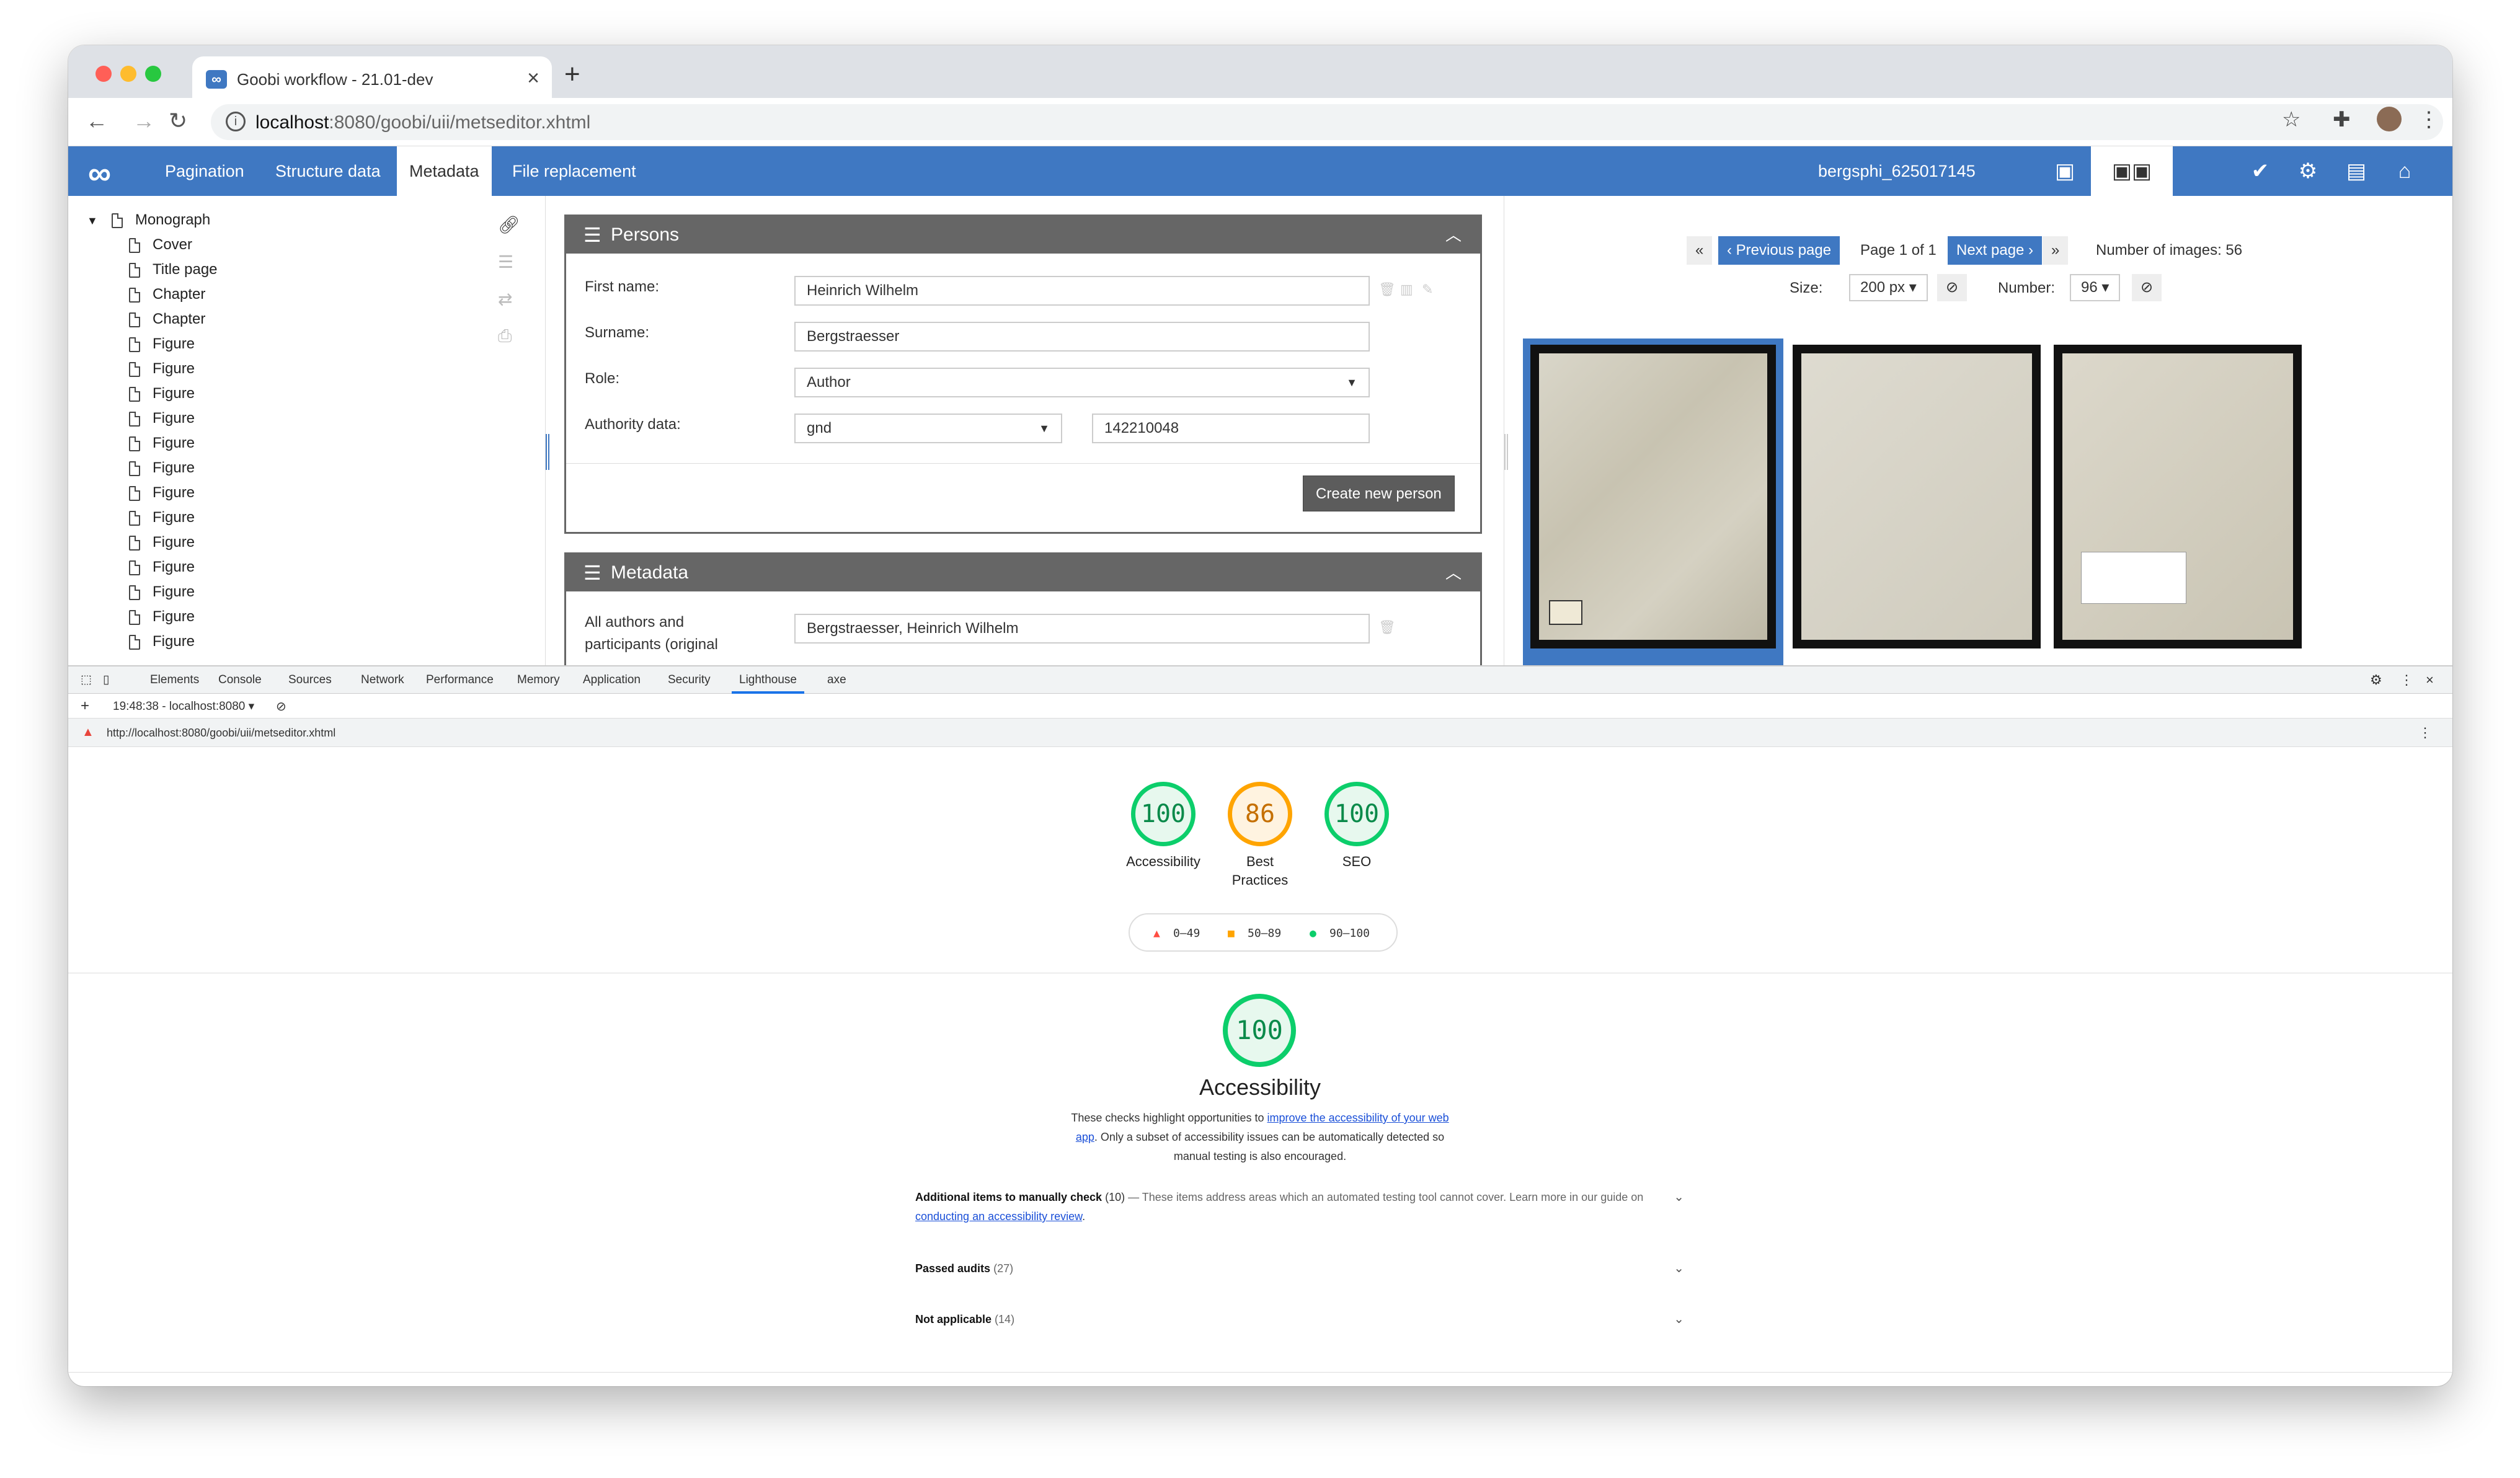 The height and width of the screenshot is (1478, 2520). What do you see at coordinates (505, 262) in the screenshot?
I see `list-icon: ☰` at bounding box center [505, 262].